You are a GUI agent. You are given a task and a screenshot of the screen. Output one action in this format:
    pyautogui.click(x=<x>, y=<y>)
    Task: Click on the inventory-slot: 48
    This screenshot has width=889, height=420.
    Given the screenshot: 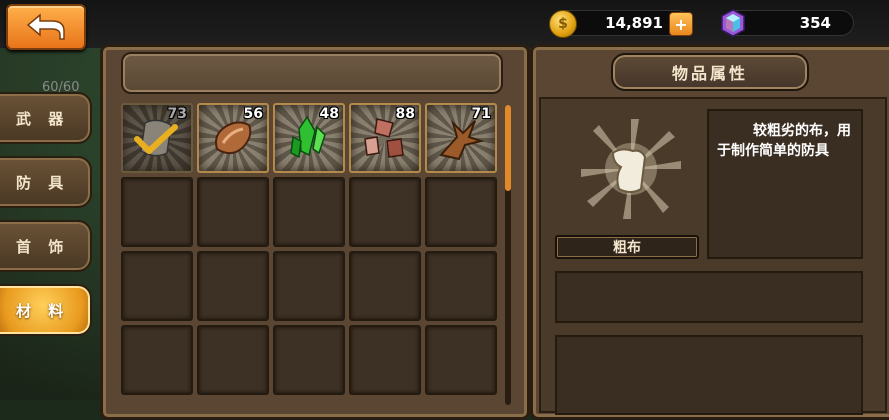 What is the action you would take?
    pyautogui.click(x=309, y=138)
    